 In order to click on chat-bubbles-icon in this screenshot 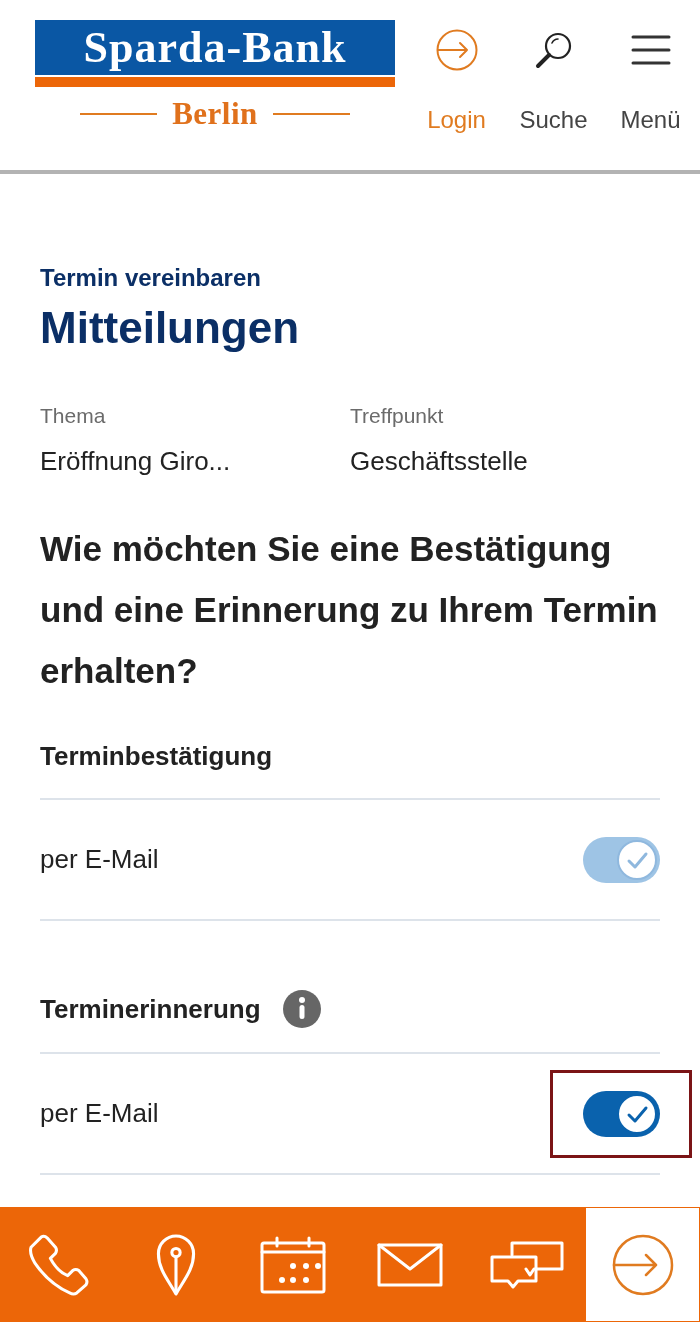, I will do `click(526, 1264)`.